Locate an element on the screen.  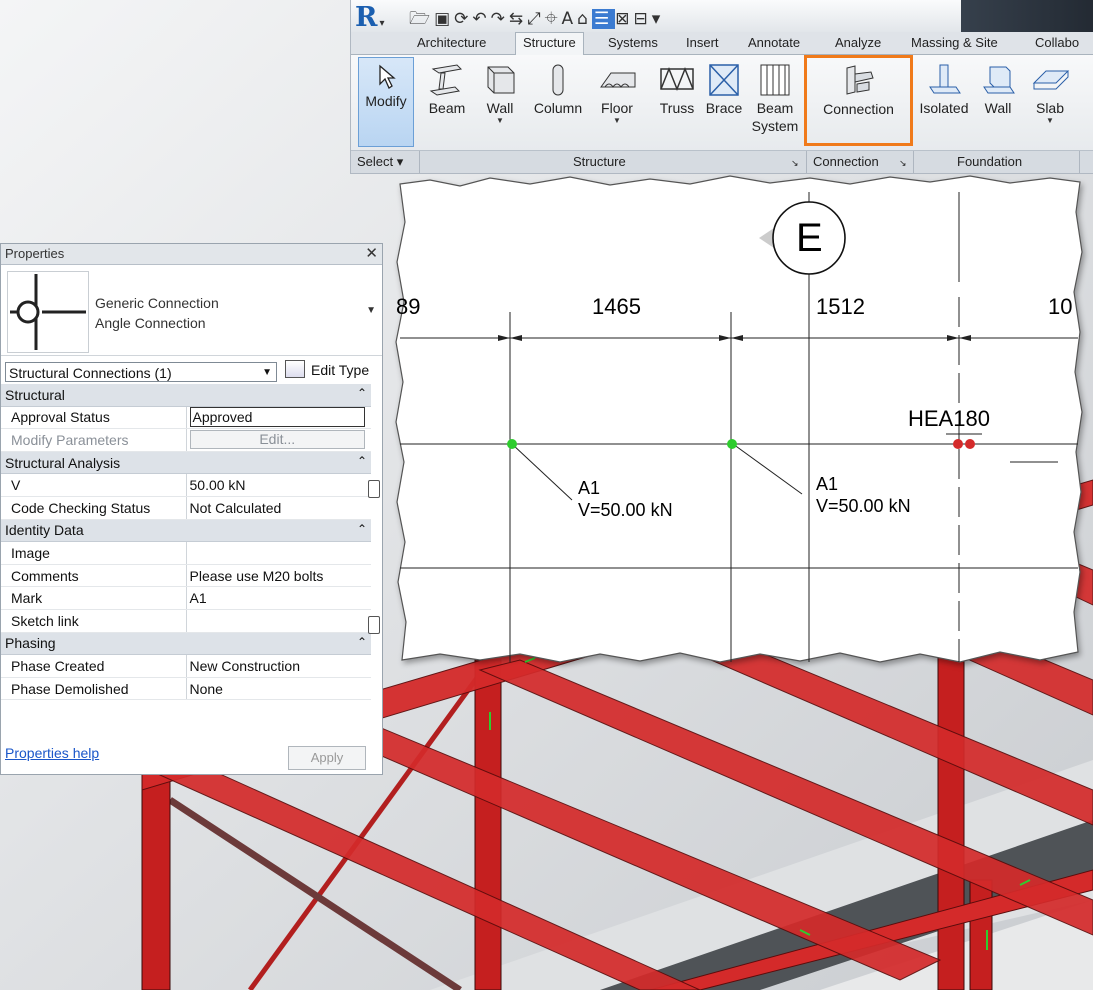
connection-dialog-launcher-icon: ↘ is located at coordinates (903, 163).